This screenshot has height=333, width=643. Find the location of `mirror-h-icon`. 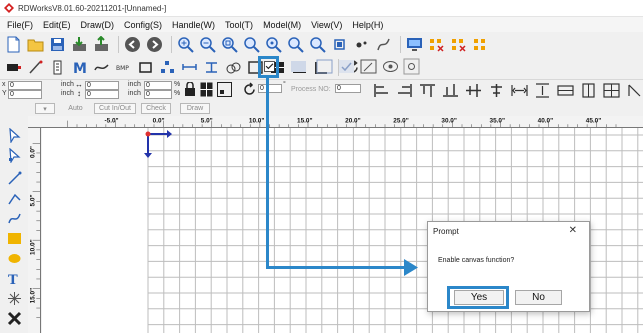

mirror-h-icon is located at coordinates (189, 67).